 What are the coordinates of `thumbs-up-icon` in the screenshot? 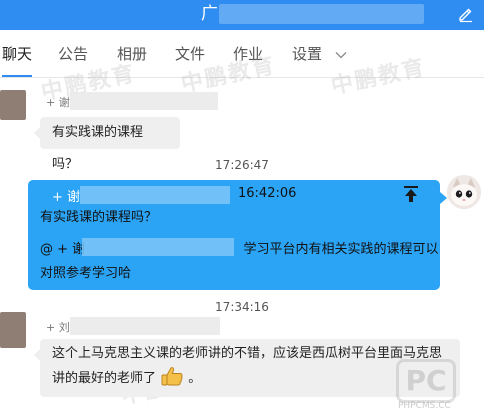 It's located at (172, 376).